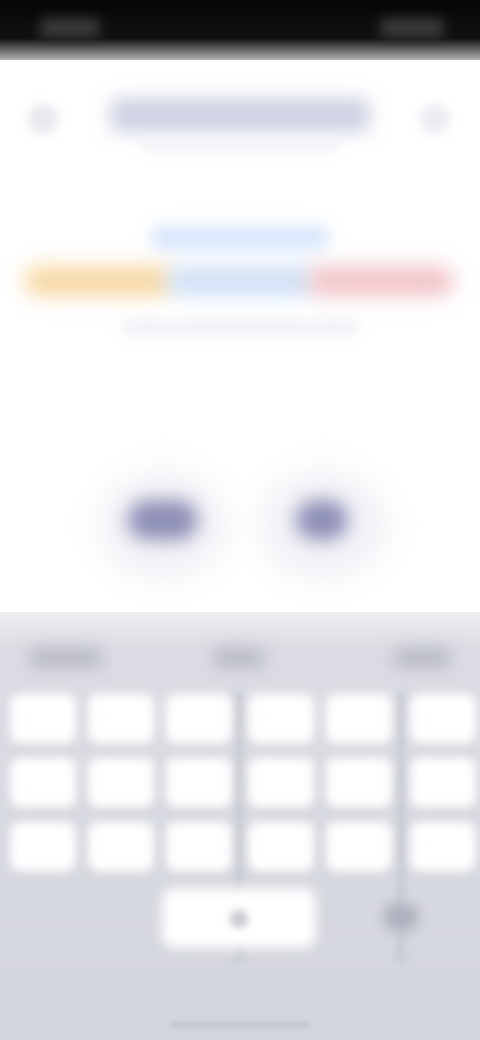 This screenshot has width=480, height=1040. Describe the element at coordinates (99, 281) in the screenshot. I see `segment-yellow` at that location.